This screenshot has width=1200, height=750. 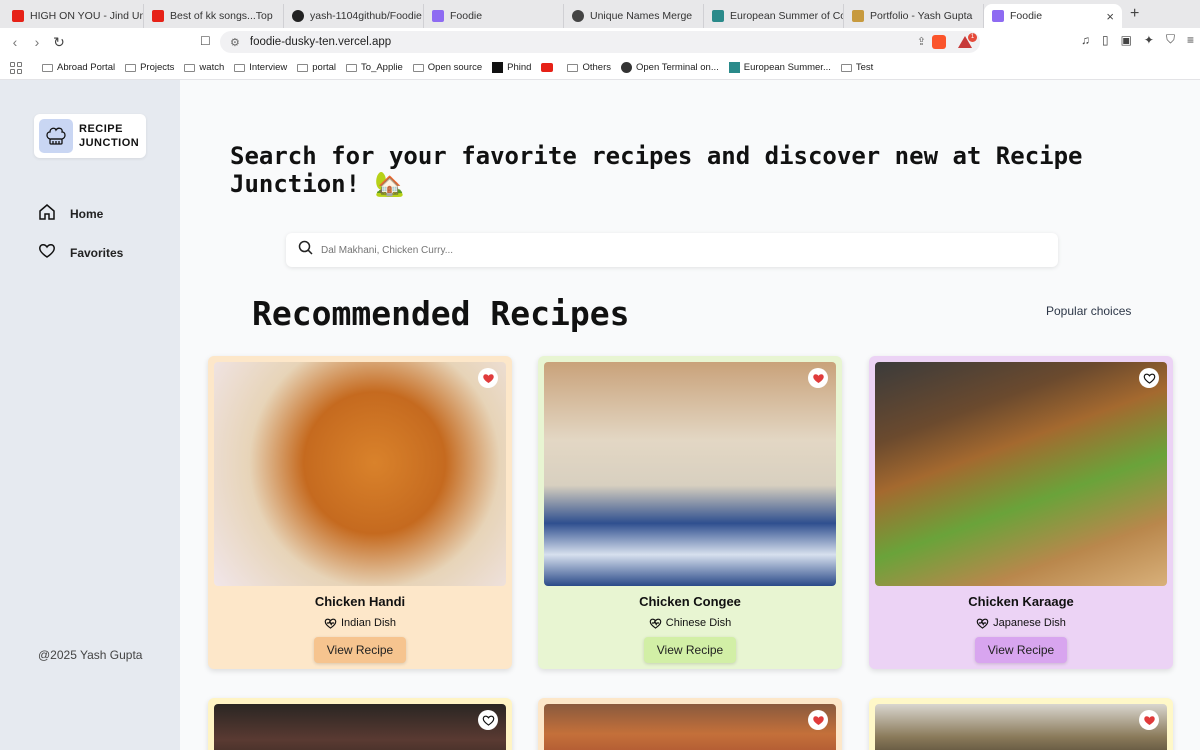 What do you see at coordinates (78, 67) in the screenshot?
I see `bookmark-item: Abroad Portal` at bounding box center [78, 67].